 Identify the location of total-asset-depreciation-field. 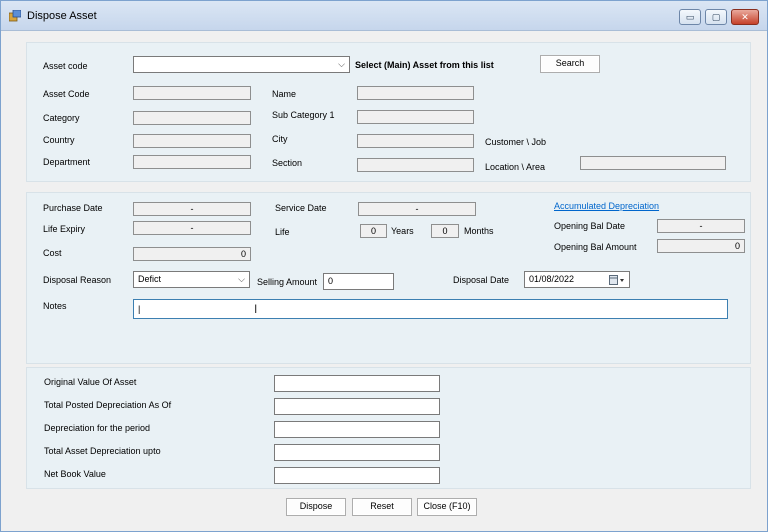
(357, 452).